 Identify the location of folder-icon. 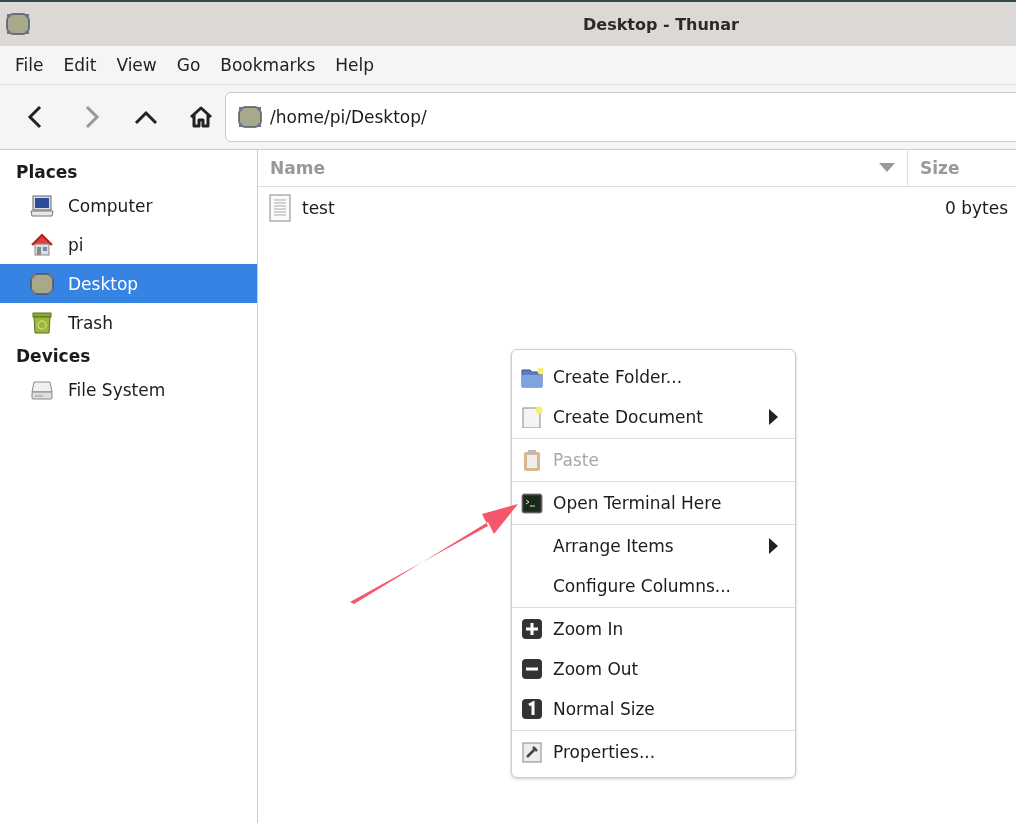
(532, 377).